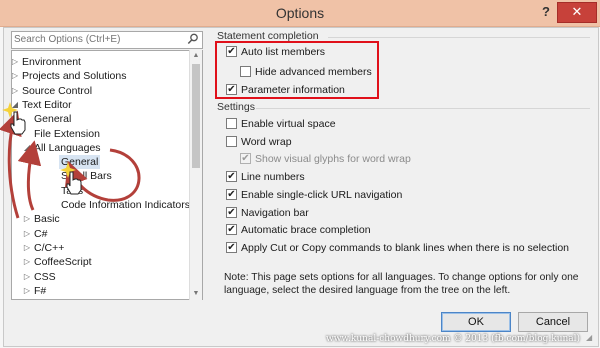  What do you see at coordinates (40, 290) in the screenshot?
I see `tree-item-label: F#` at bounding box center [40, 290].